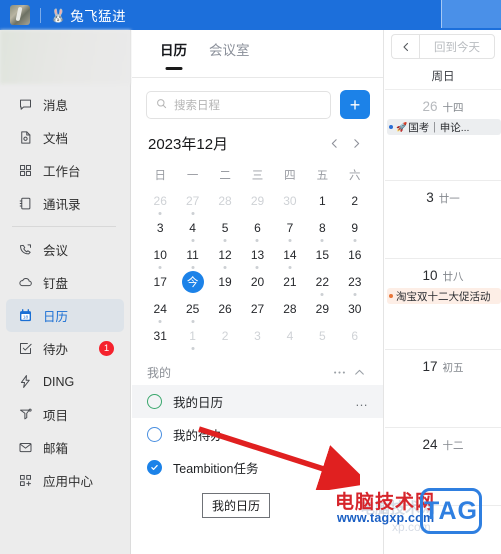 This screenshot has width=501, height=554. Describe the element at coordinates (359, 372) in the screenshot. I see `chevron-up-icon` at that location.